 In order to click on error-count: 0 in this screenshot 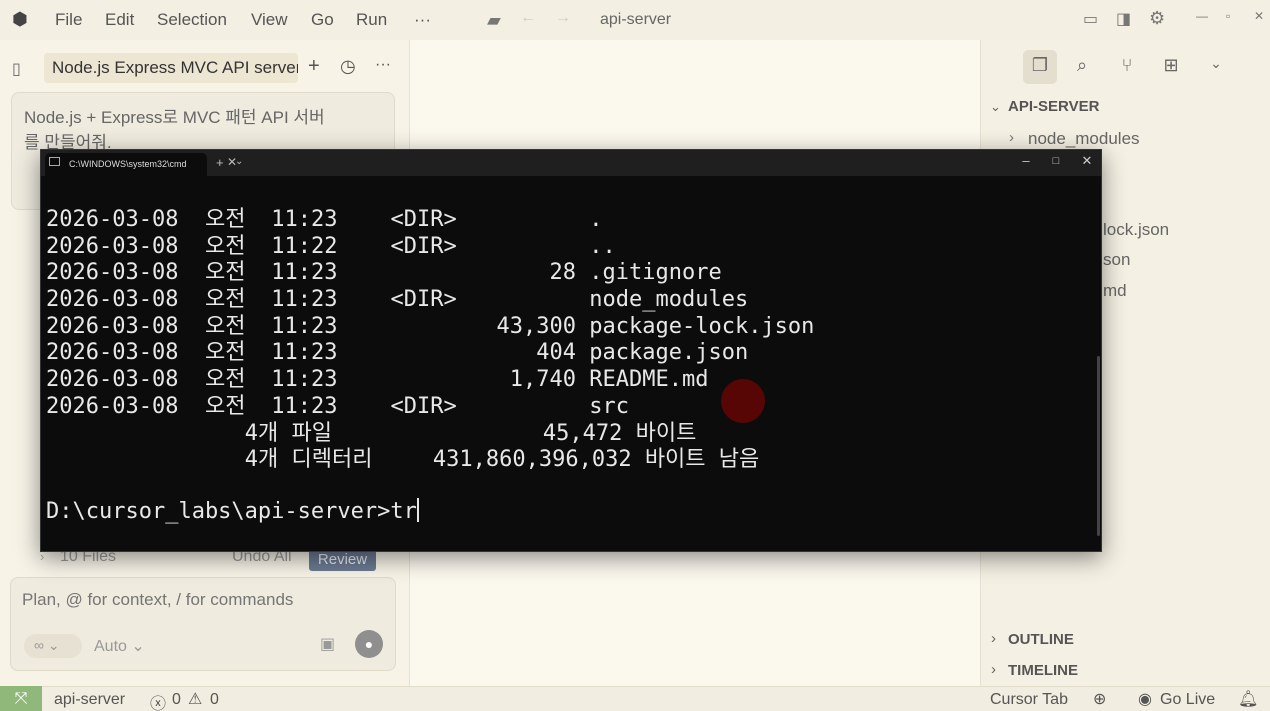, I will do `click(176, 700)`.